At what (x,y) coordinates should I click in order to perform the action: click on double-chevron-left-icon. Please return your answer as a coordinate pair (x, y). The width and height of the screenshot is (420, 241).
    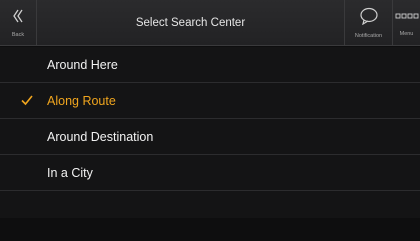
    Looking at the image, I should click on (18, 18).